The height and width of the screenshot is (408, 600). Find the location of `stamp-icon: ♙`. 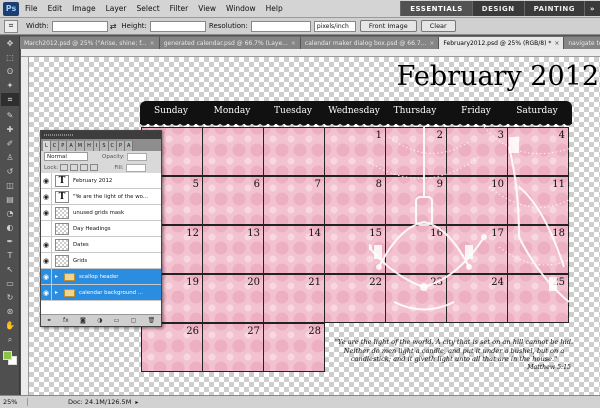

stamp-icon: ♙ is located at coordinates (10, 157).